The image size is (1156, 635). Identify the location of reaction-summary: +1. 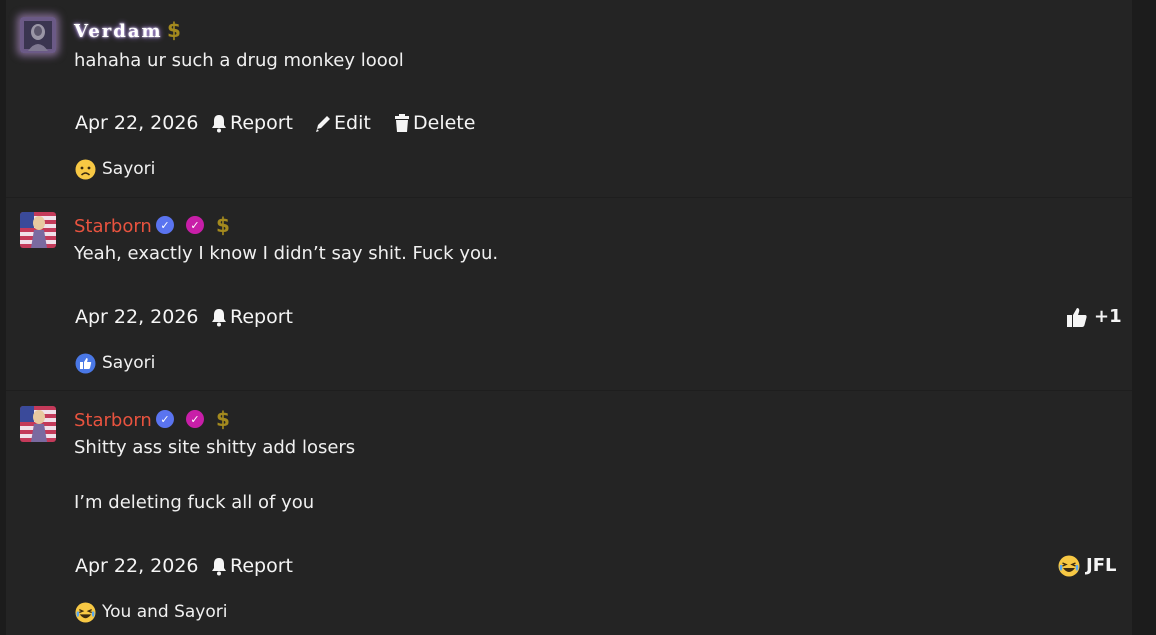
(1094, 317).